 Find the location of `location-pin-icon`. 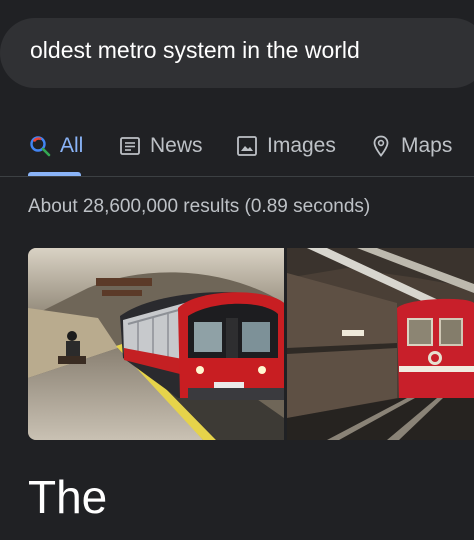

location-pin-icon is located at coordinates (381, 146).